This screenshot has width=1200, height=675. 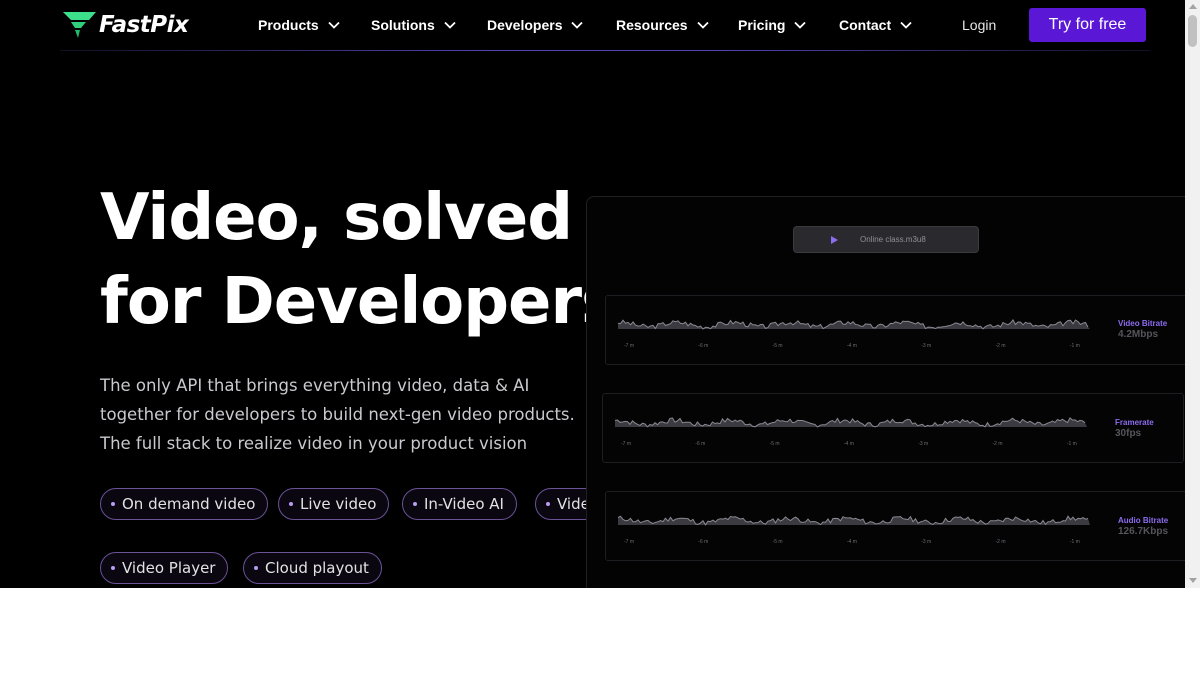 I want to click on metric-label: Audio Bitrate, so click(x=1143, y=520).